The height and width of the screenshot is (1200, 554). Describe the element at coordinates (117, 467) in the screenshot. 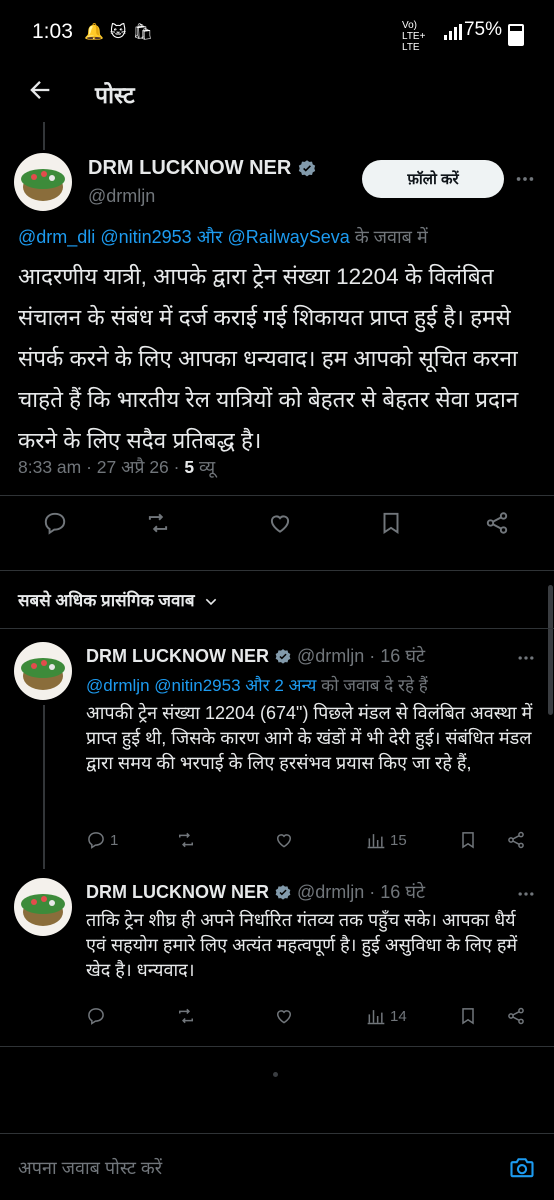

I see `post-meta: 8:33 am · 27 अप्रै 26 · 5 व्यू` at that location.